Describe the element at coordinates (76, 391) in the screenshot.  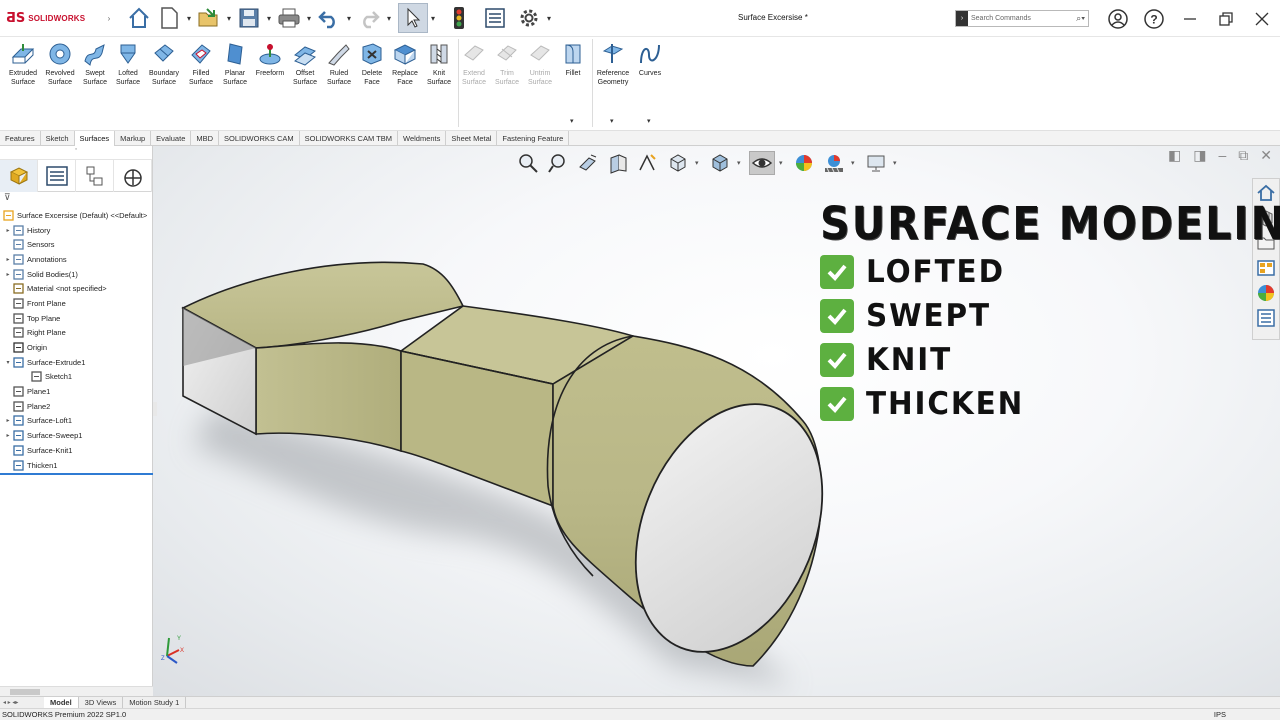
I see `tree-item: Plane1` at that location.